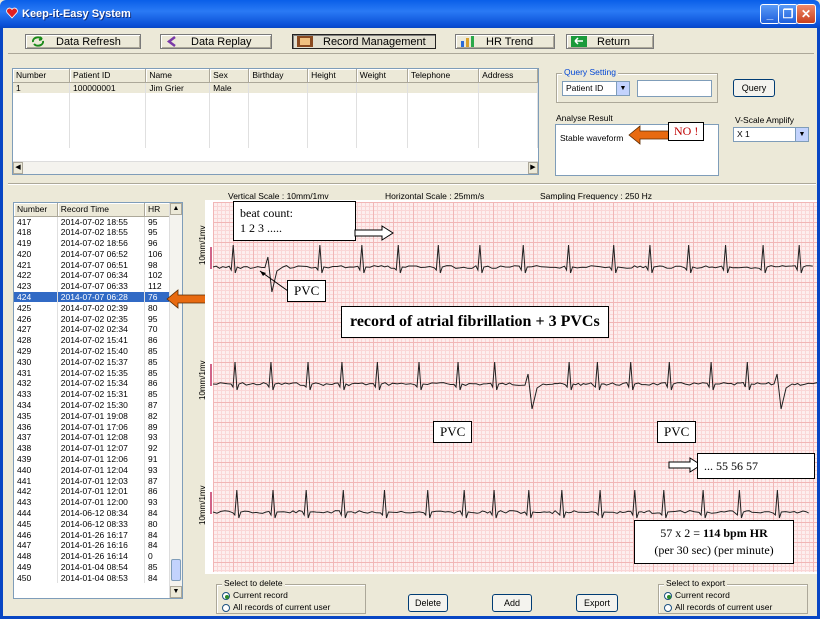 This screenshot has height=619, width=820. What do you see at coordinates (176, 570) in the screenshot?
I see `scroll-thumb` at bounding box center [176, 570].